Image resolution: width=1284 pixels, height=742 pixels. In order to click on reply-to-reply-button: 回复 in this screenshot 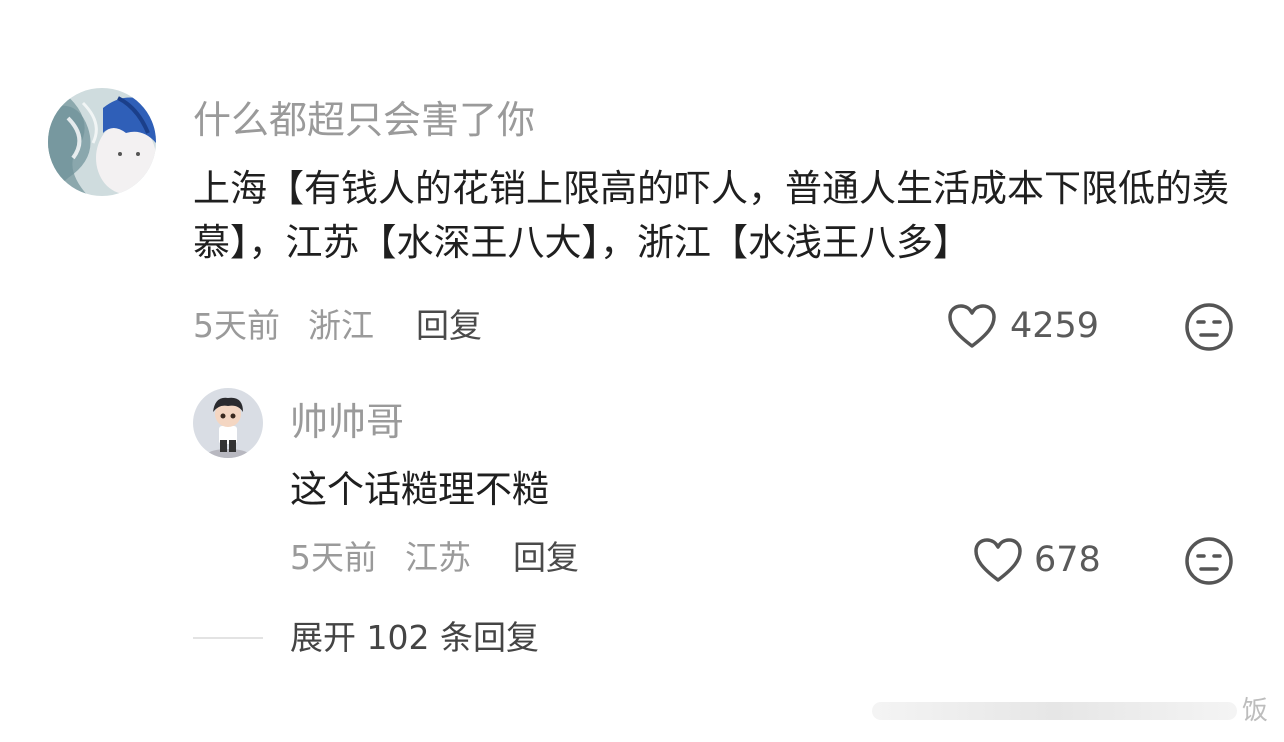, I will do `click(546, 558)`.